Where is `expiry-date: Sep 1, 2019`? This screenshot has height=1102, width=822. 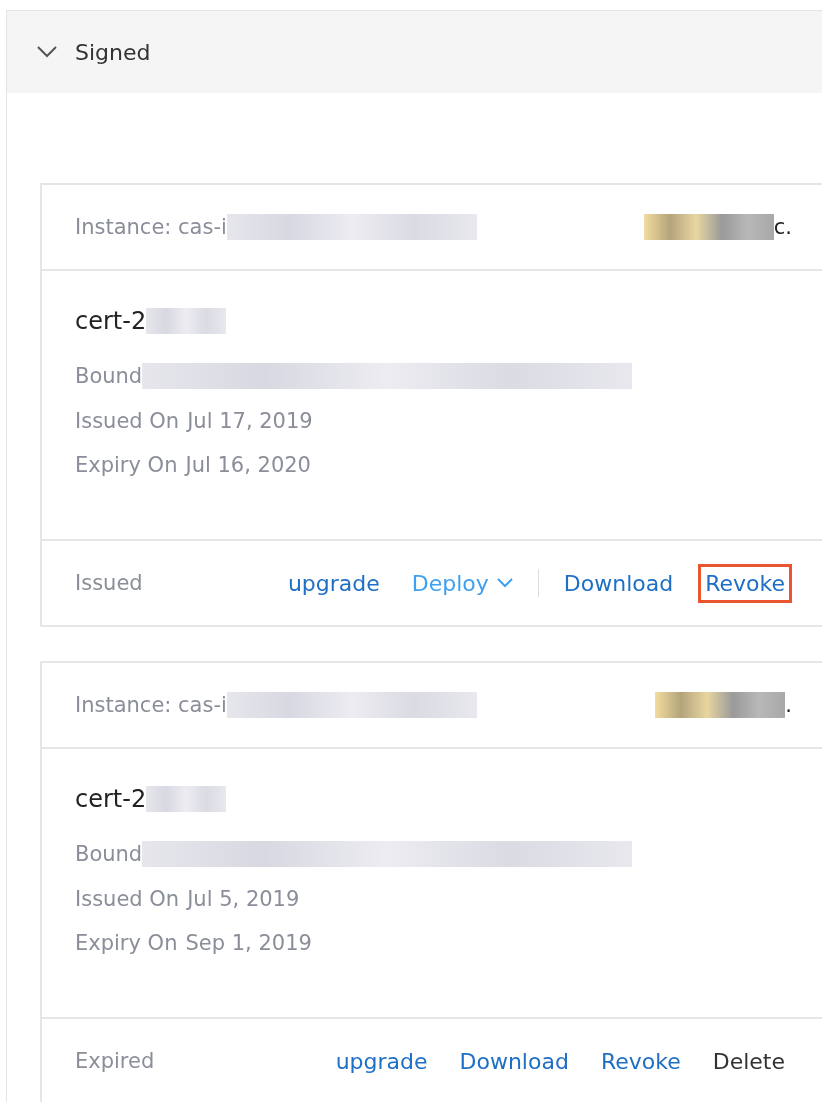
expiry-date: Sep 1, 2019 is located at coordinates (248, 943).